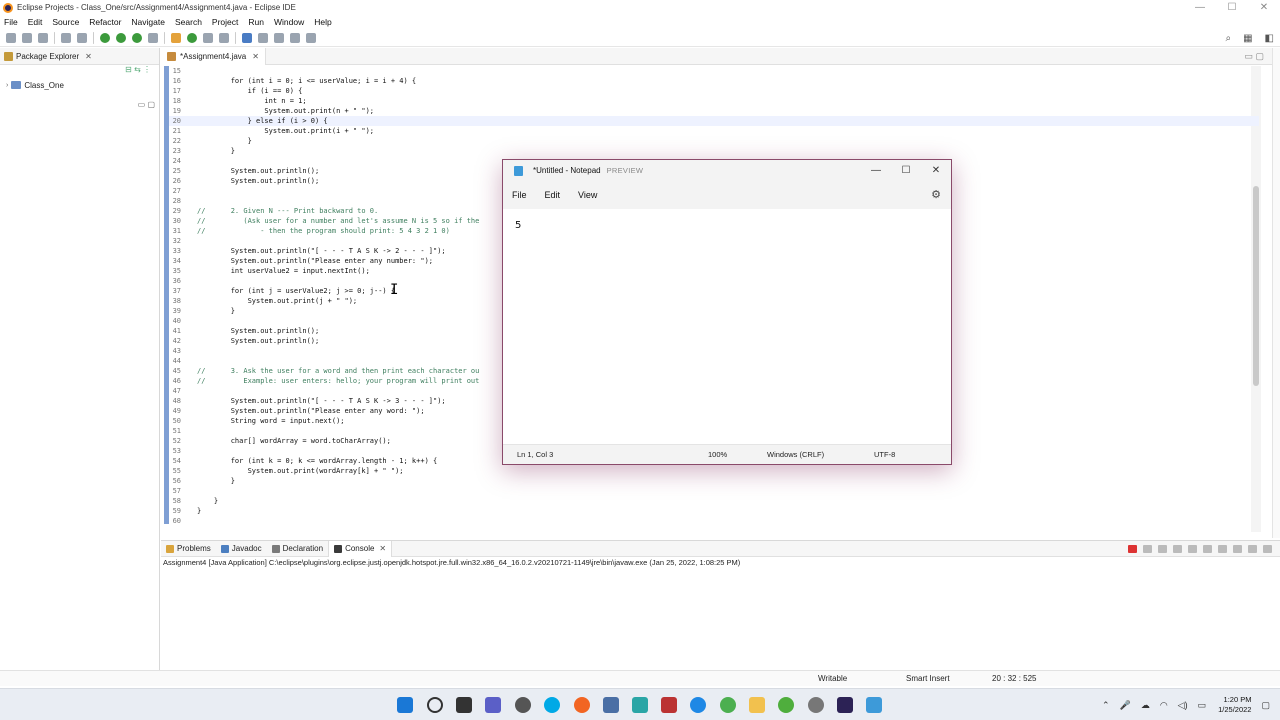 The width and height of the screenshot is (1280, 720). I want to click on tab-console: Console ✕, so click(360, 548).